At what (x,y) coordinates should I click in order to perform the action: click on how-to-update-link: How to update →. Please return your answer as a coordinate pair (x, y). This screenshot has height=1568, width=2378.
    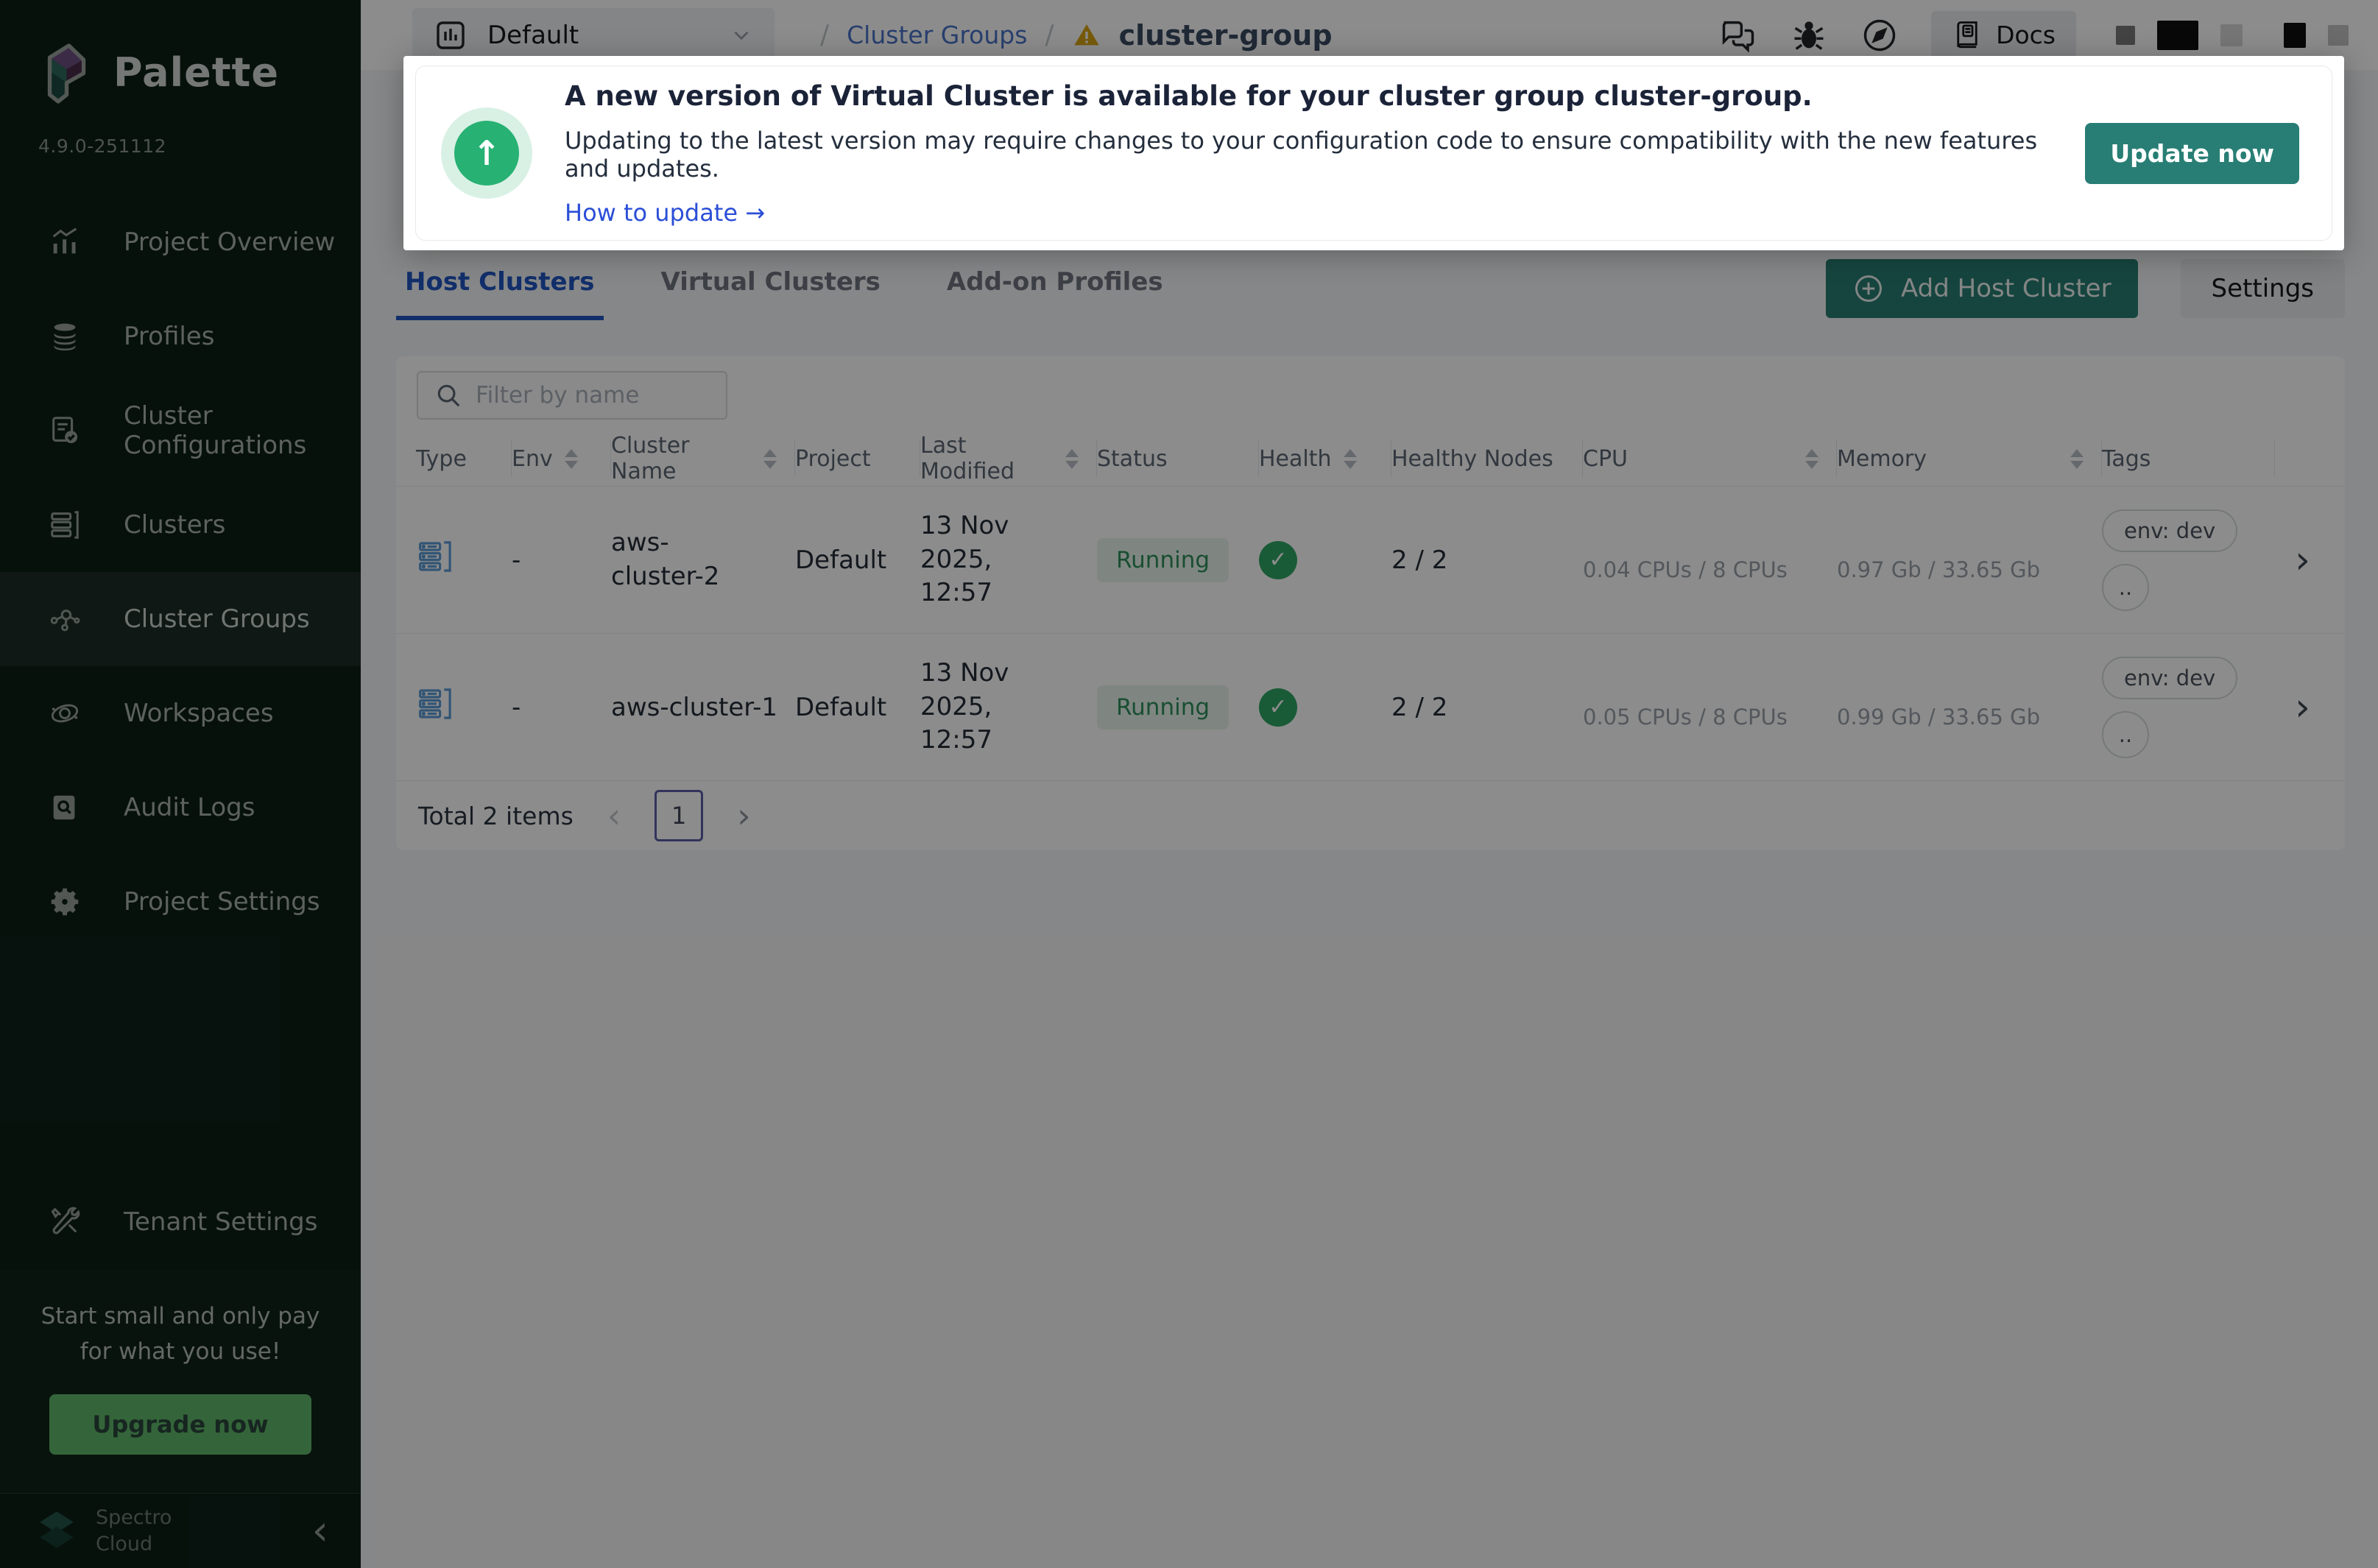
    Looking at the image, I should click on (665, 213).